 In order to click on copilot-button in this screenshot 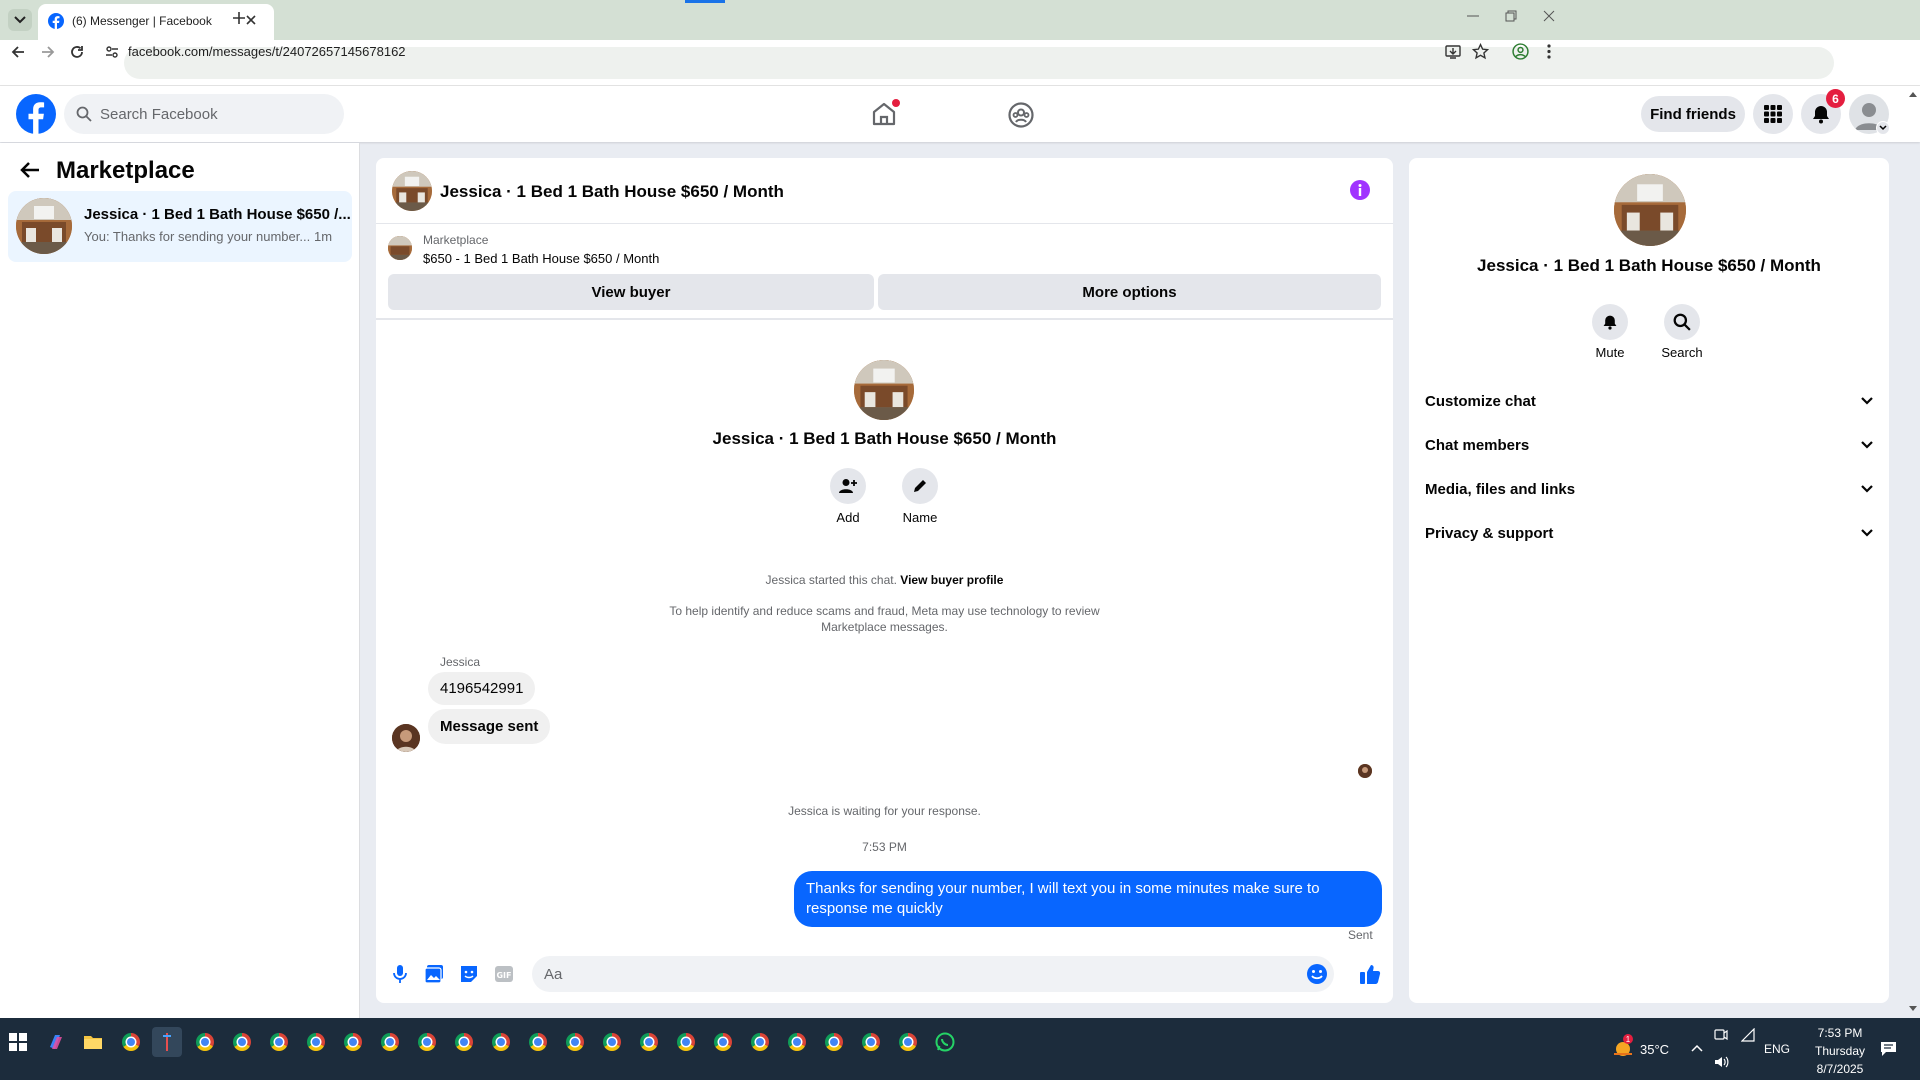, I will do `click(56, 1042)`.